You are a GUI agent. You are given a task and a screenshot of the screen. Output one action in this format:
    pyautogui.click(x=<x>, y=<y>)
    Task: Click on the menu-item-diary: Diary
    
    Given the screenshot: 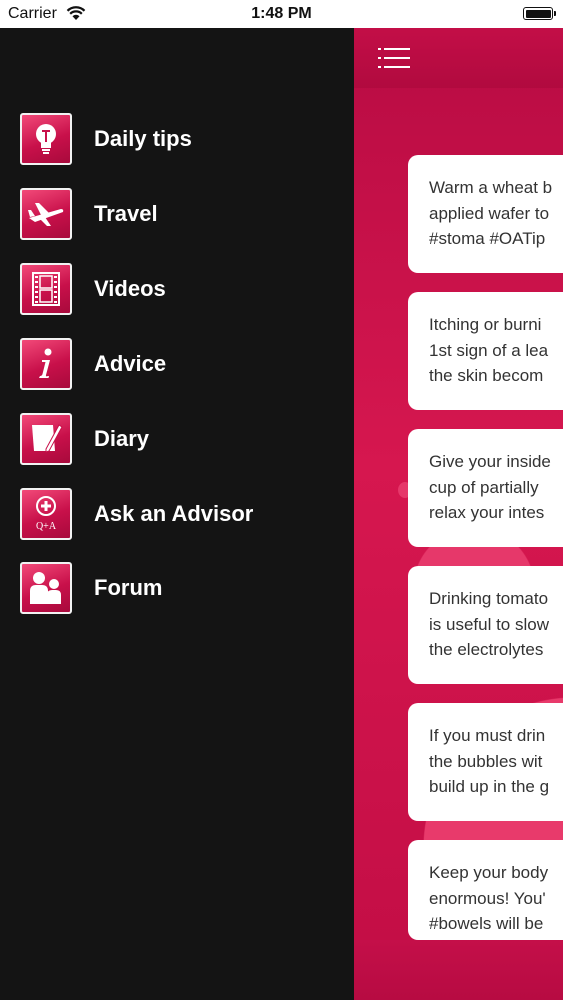 What is the action you would take?
    pyautogui.click(x=180, y=439)
    